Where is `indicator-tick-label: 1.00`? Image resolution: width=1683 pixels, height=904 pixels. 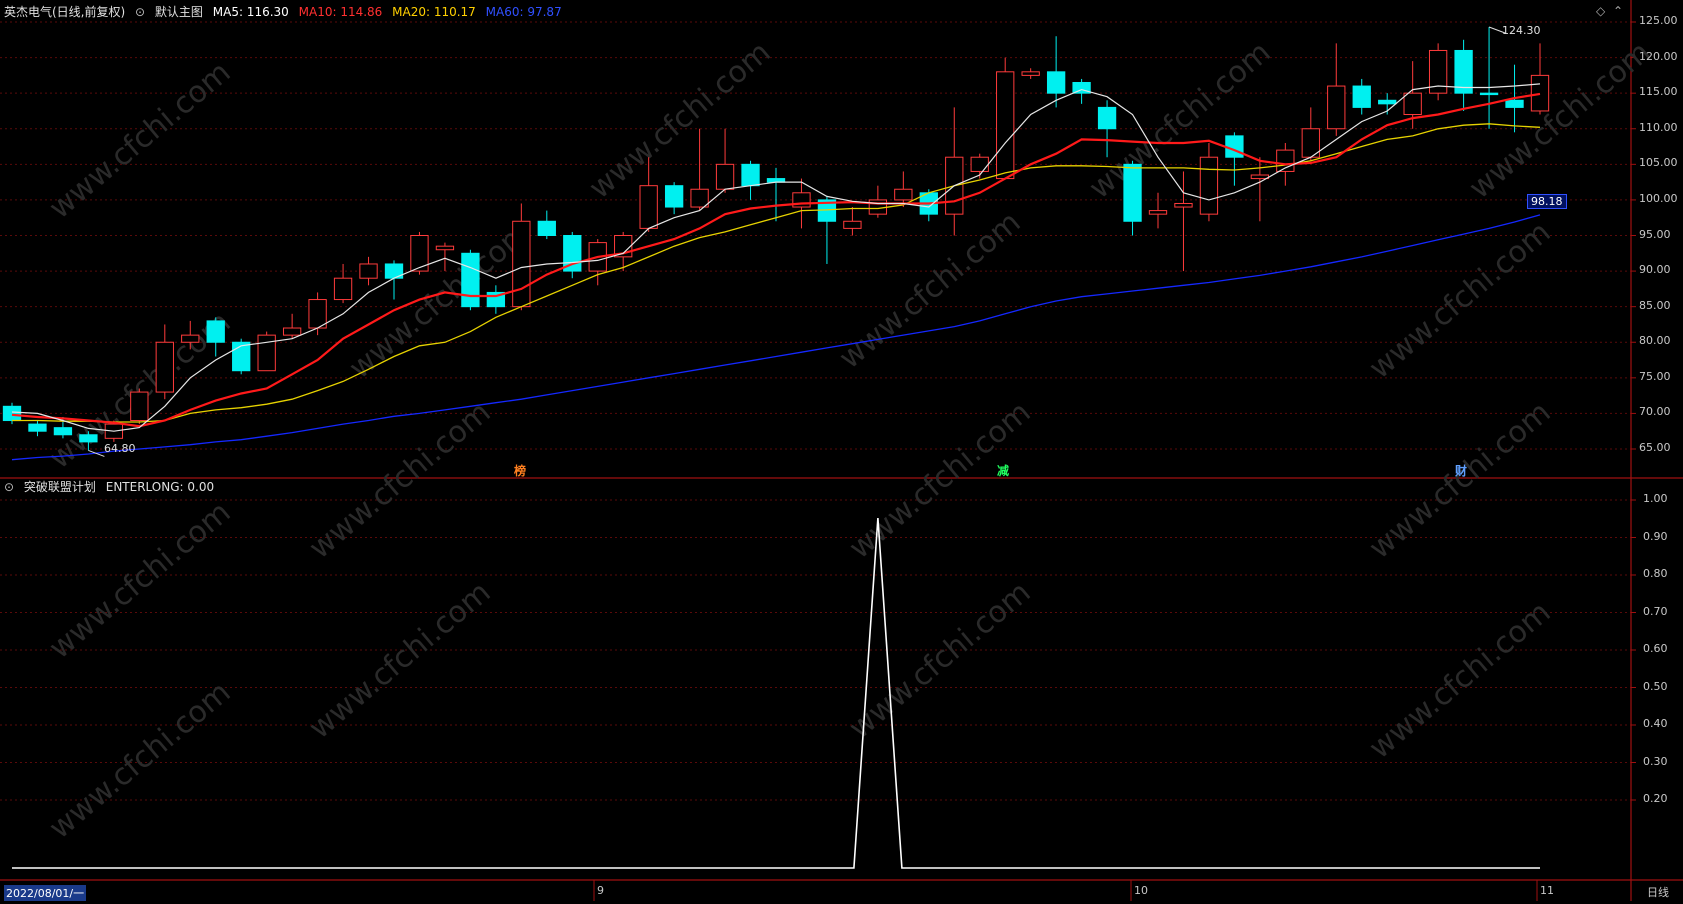
indicator-tick-label: 1.00 is located at coordinates (1655, 498).